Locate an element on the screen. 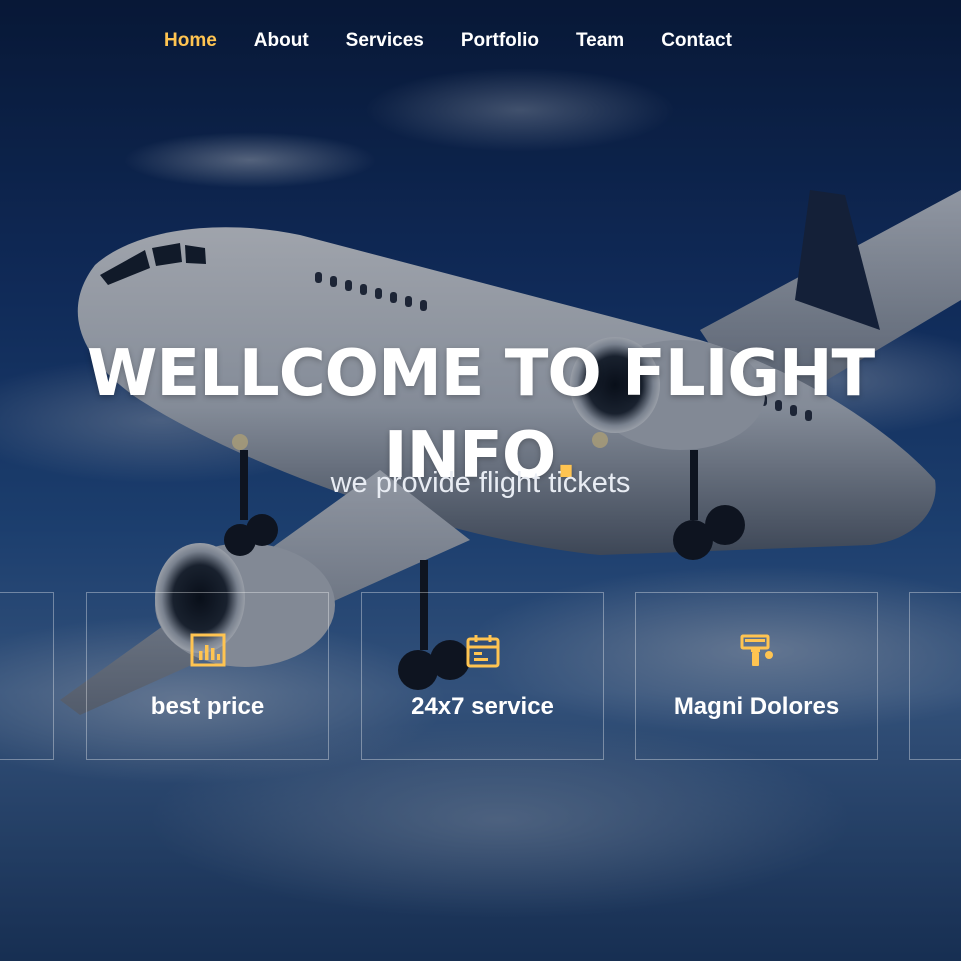  feature-label: 24x7 service is located at coordinates (482, 706).